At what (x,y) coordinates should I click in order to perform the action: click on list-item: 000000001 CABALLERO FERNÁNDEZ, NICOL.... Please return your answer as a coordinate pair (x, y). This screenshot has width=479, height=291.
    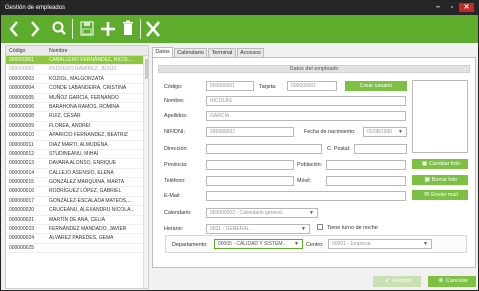
    Looking at the image, I should click on (77, 61).